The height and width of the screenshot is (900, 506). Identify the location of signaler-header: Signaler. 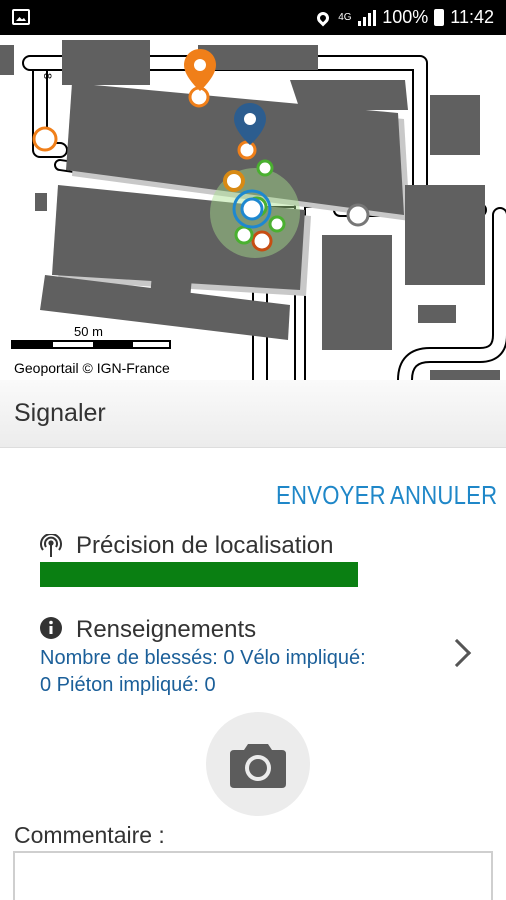
(253, 414).